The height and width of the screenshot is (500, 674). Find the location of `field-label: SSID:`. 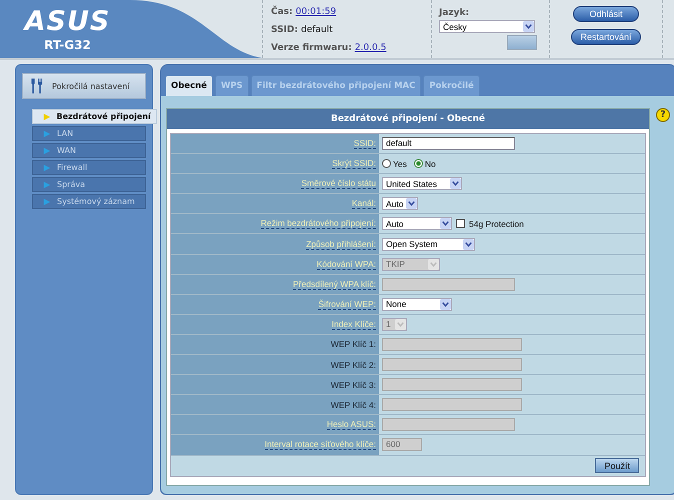

field-label: SSID: is located at coordinates (365, 144).